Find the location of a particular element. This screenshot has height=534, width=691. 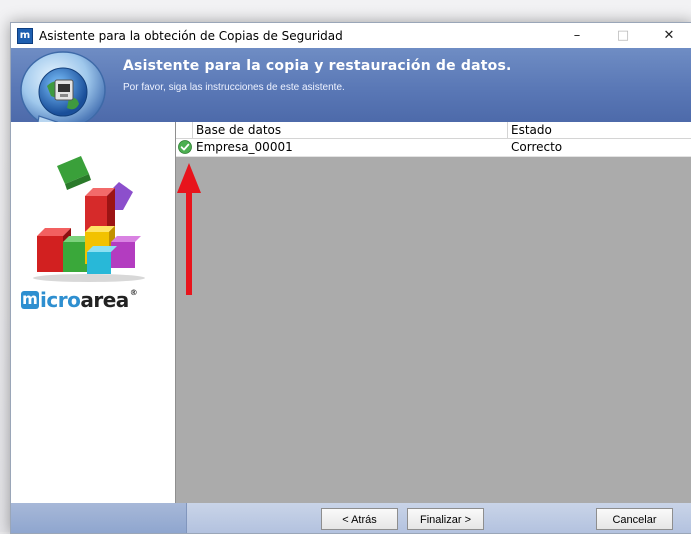

cancel-button: Cancelar is located at coordinates (634, 519).